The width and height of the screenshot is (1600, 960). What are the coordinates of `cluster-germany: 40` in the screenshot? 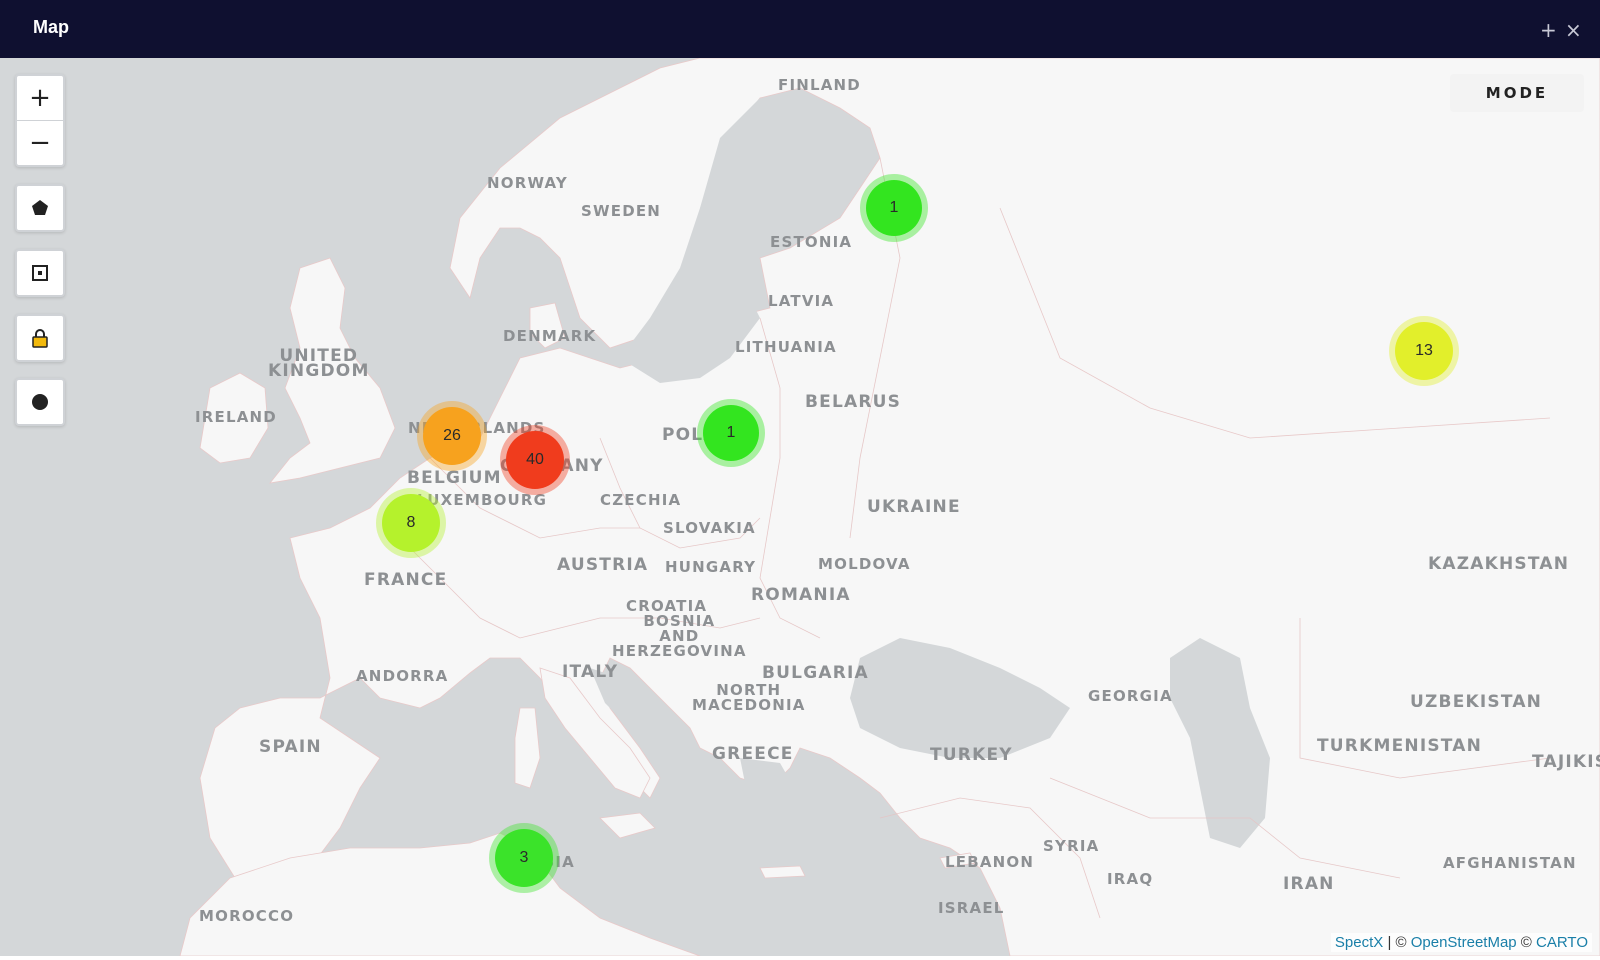 It's located at (535, 460).